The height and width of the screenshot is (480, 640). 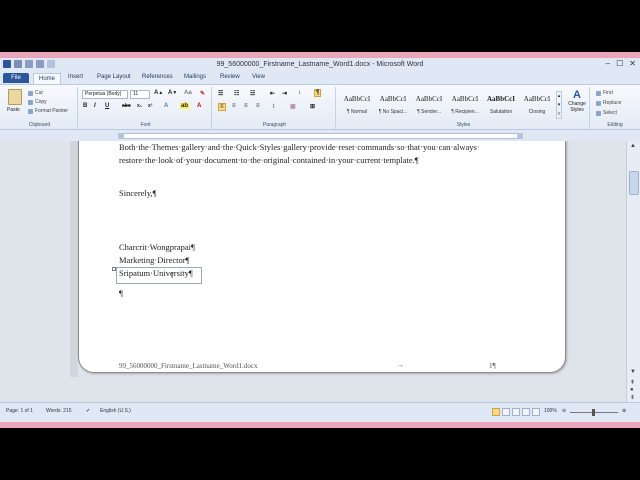 What do you see at coordinates (220, 93) in the screenshot?
I see `bullets-icon: ☰` at bounding box center [220, 93].